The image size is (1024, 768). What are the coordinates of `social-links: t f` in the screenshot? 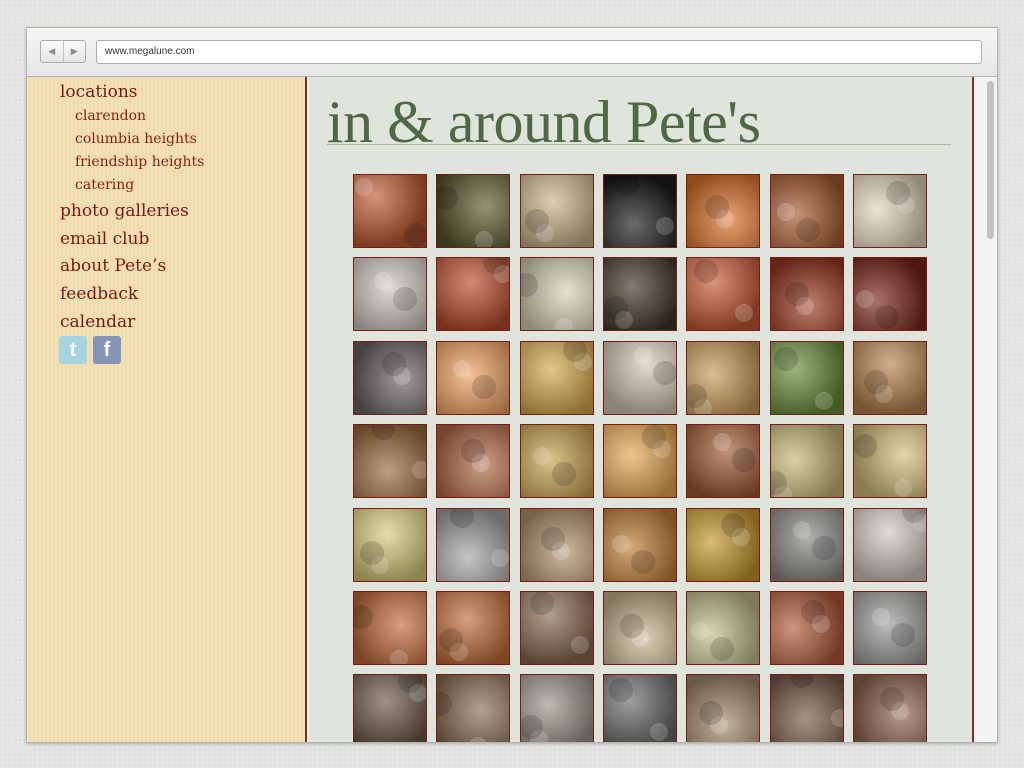 It's located at (90, 350).